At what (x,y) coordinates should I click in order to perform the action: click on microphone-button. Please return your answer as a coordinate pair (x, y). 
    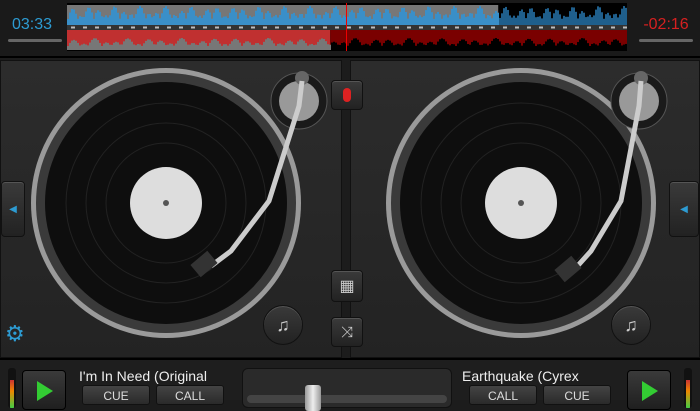
    Looking at the image, I should click on (347, 95).